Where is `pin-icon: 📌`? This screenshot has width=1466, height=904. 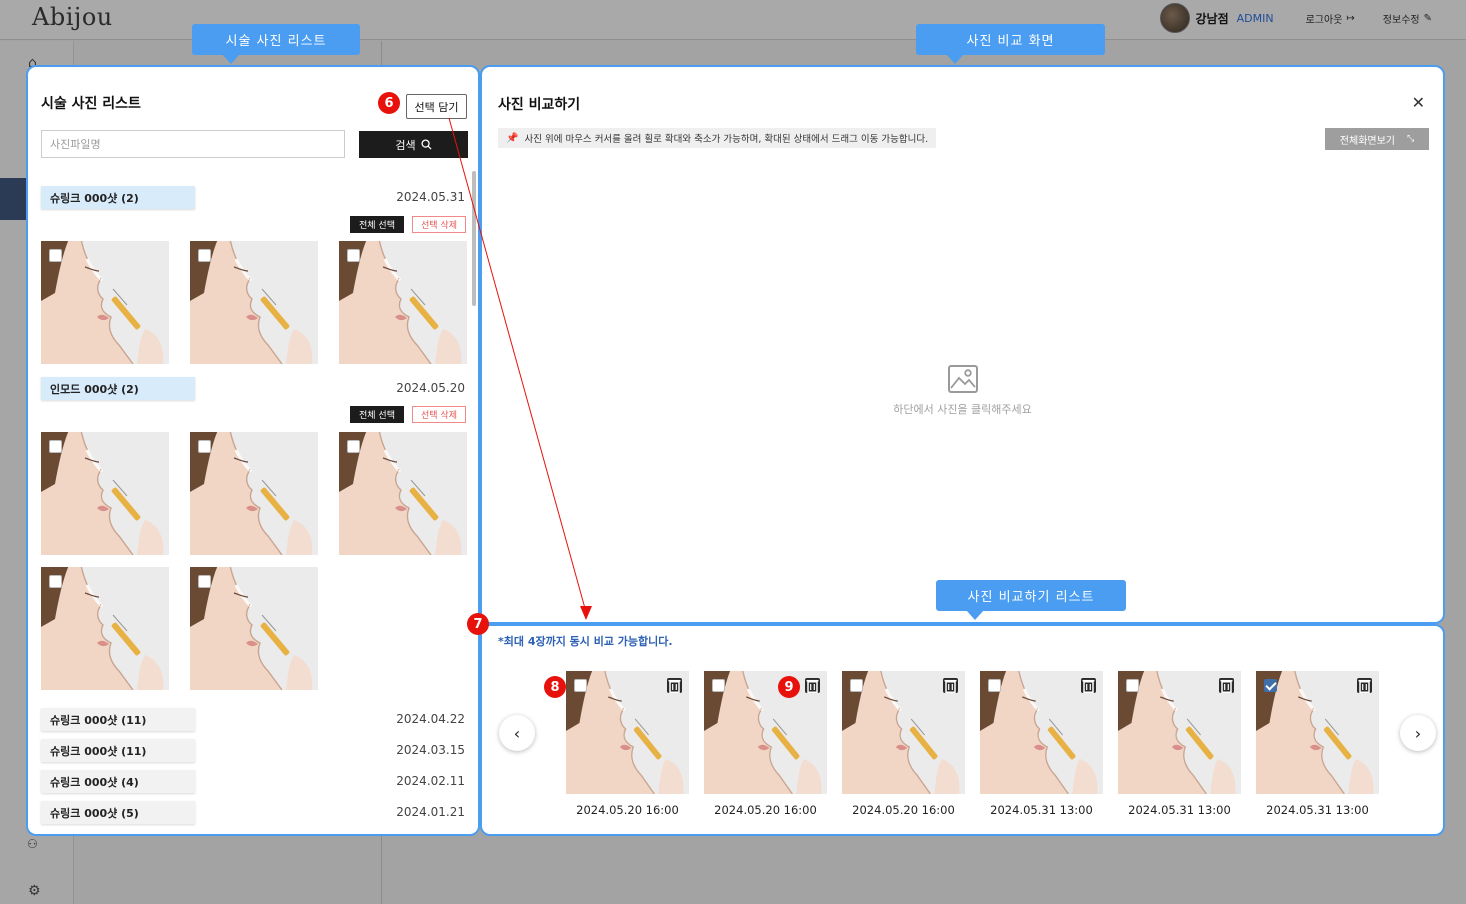
pin-icon: 📌 is located at coordinates (512, 138).